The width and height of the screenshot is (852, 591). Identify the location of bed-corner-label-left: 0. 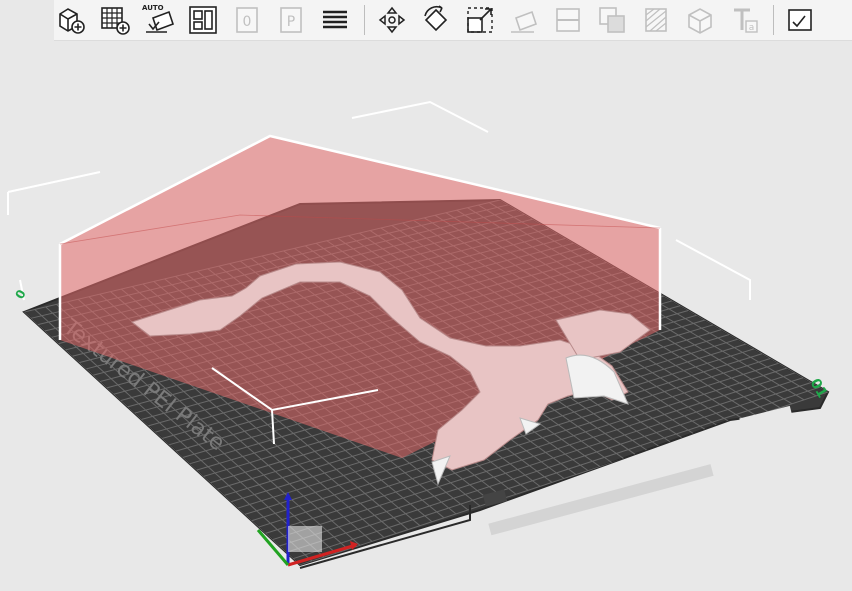
(20, 294).